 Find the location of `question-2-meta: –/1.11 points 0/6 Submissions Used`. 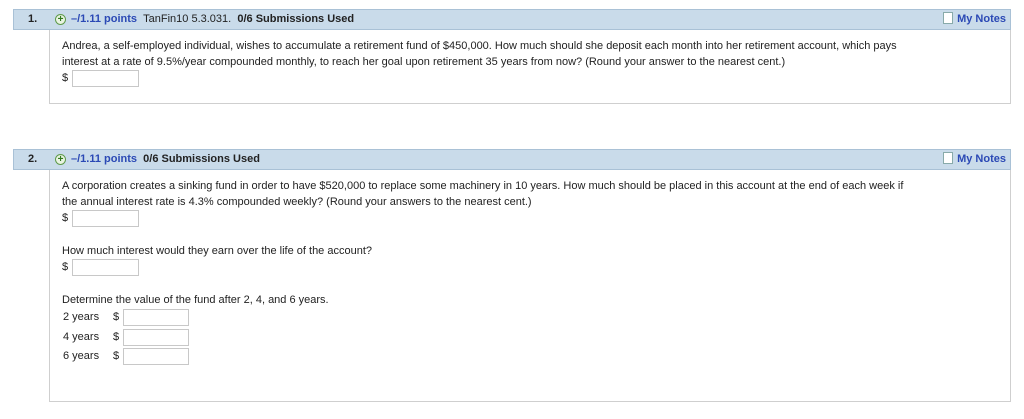

question-2-meta: –/1.11 points 0/6 Submissions Used is located at coordinates (165, 159).